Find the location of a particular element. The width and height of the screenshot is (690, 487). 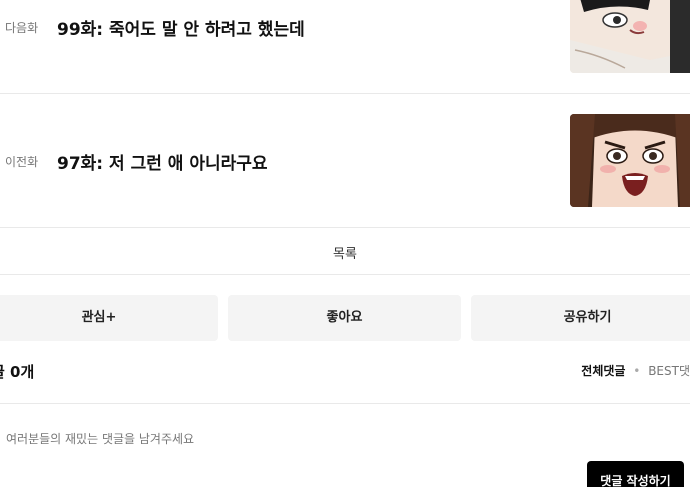

previous-episode-title: 97화: 저 그런 애 아니라구요 is located at coordinates (162, 161).